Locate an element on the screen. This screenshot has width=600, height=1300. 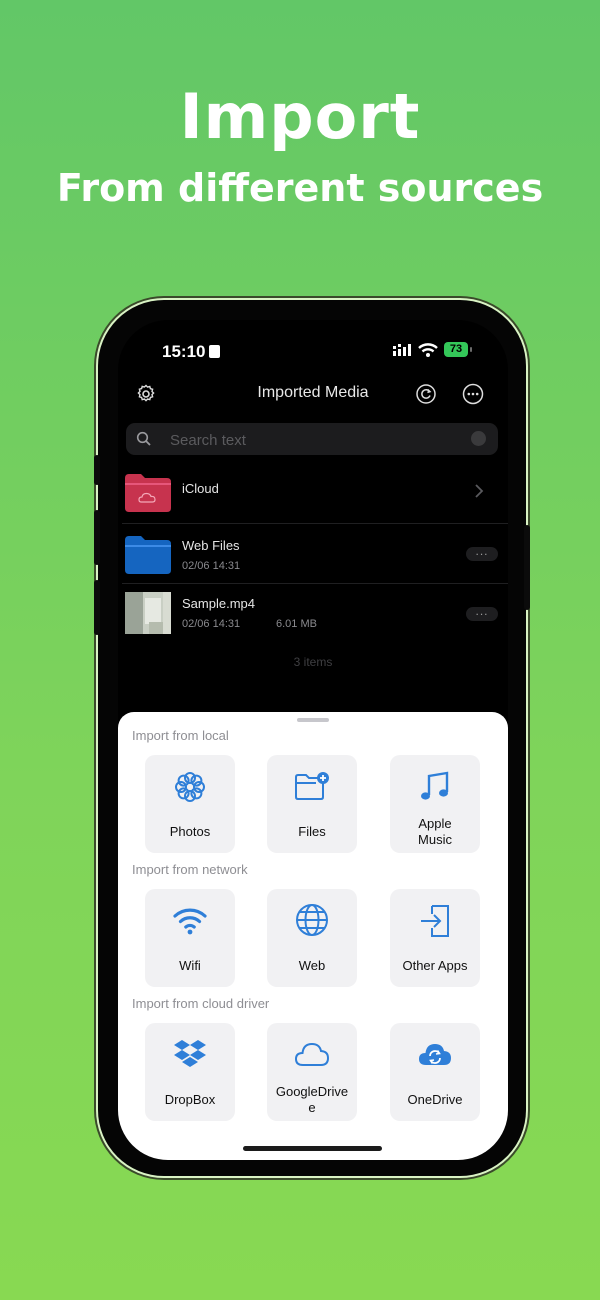
section-label-cloud: Import from cloud driver is located at coordinates (201, 1003).